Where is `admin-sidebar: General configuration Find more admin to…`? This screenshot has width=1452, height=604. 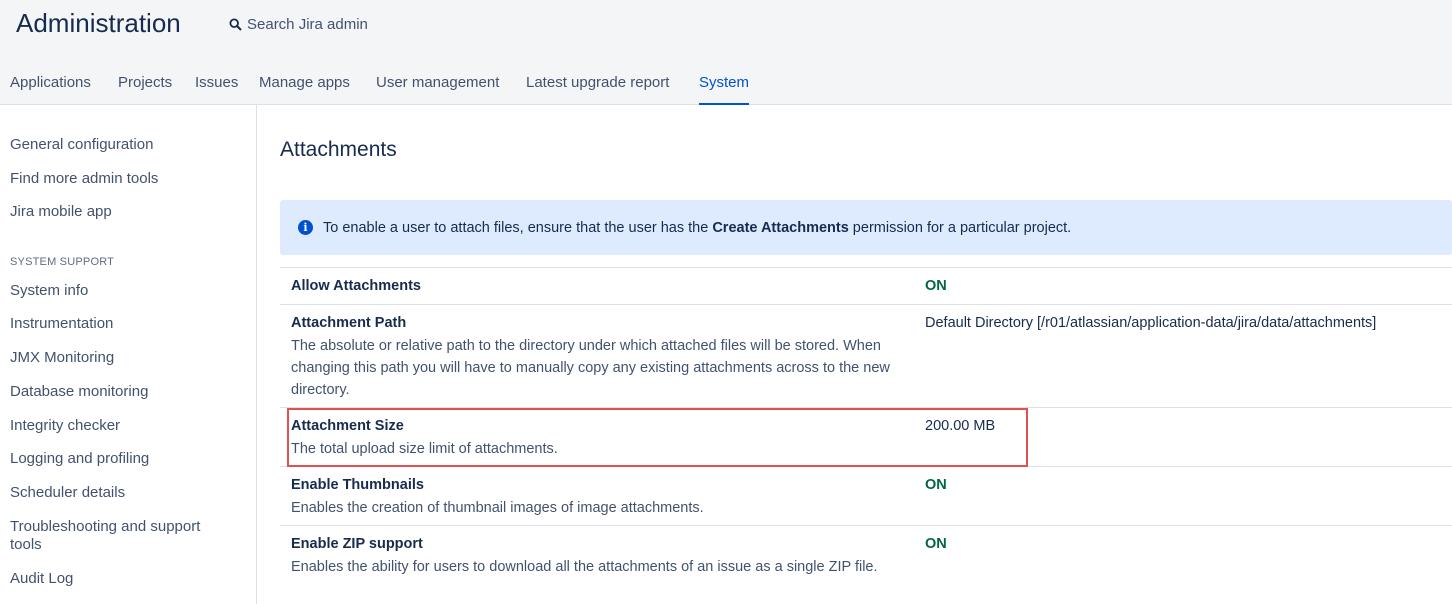 admin-sidebar: General configuration Find more admin to… is located at coordinates (128, 354).